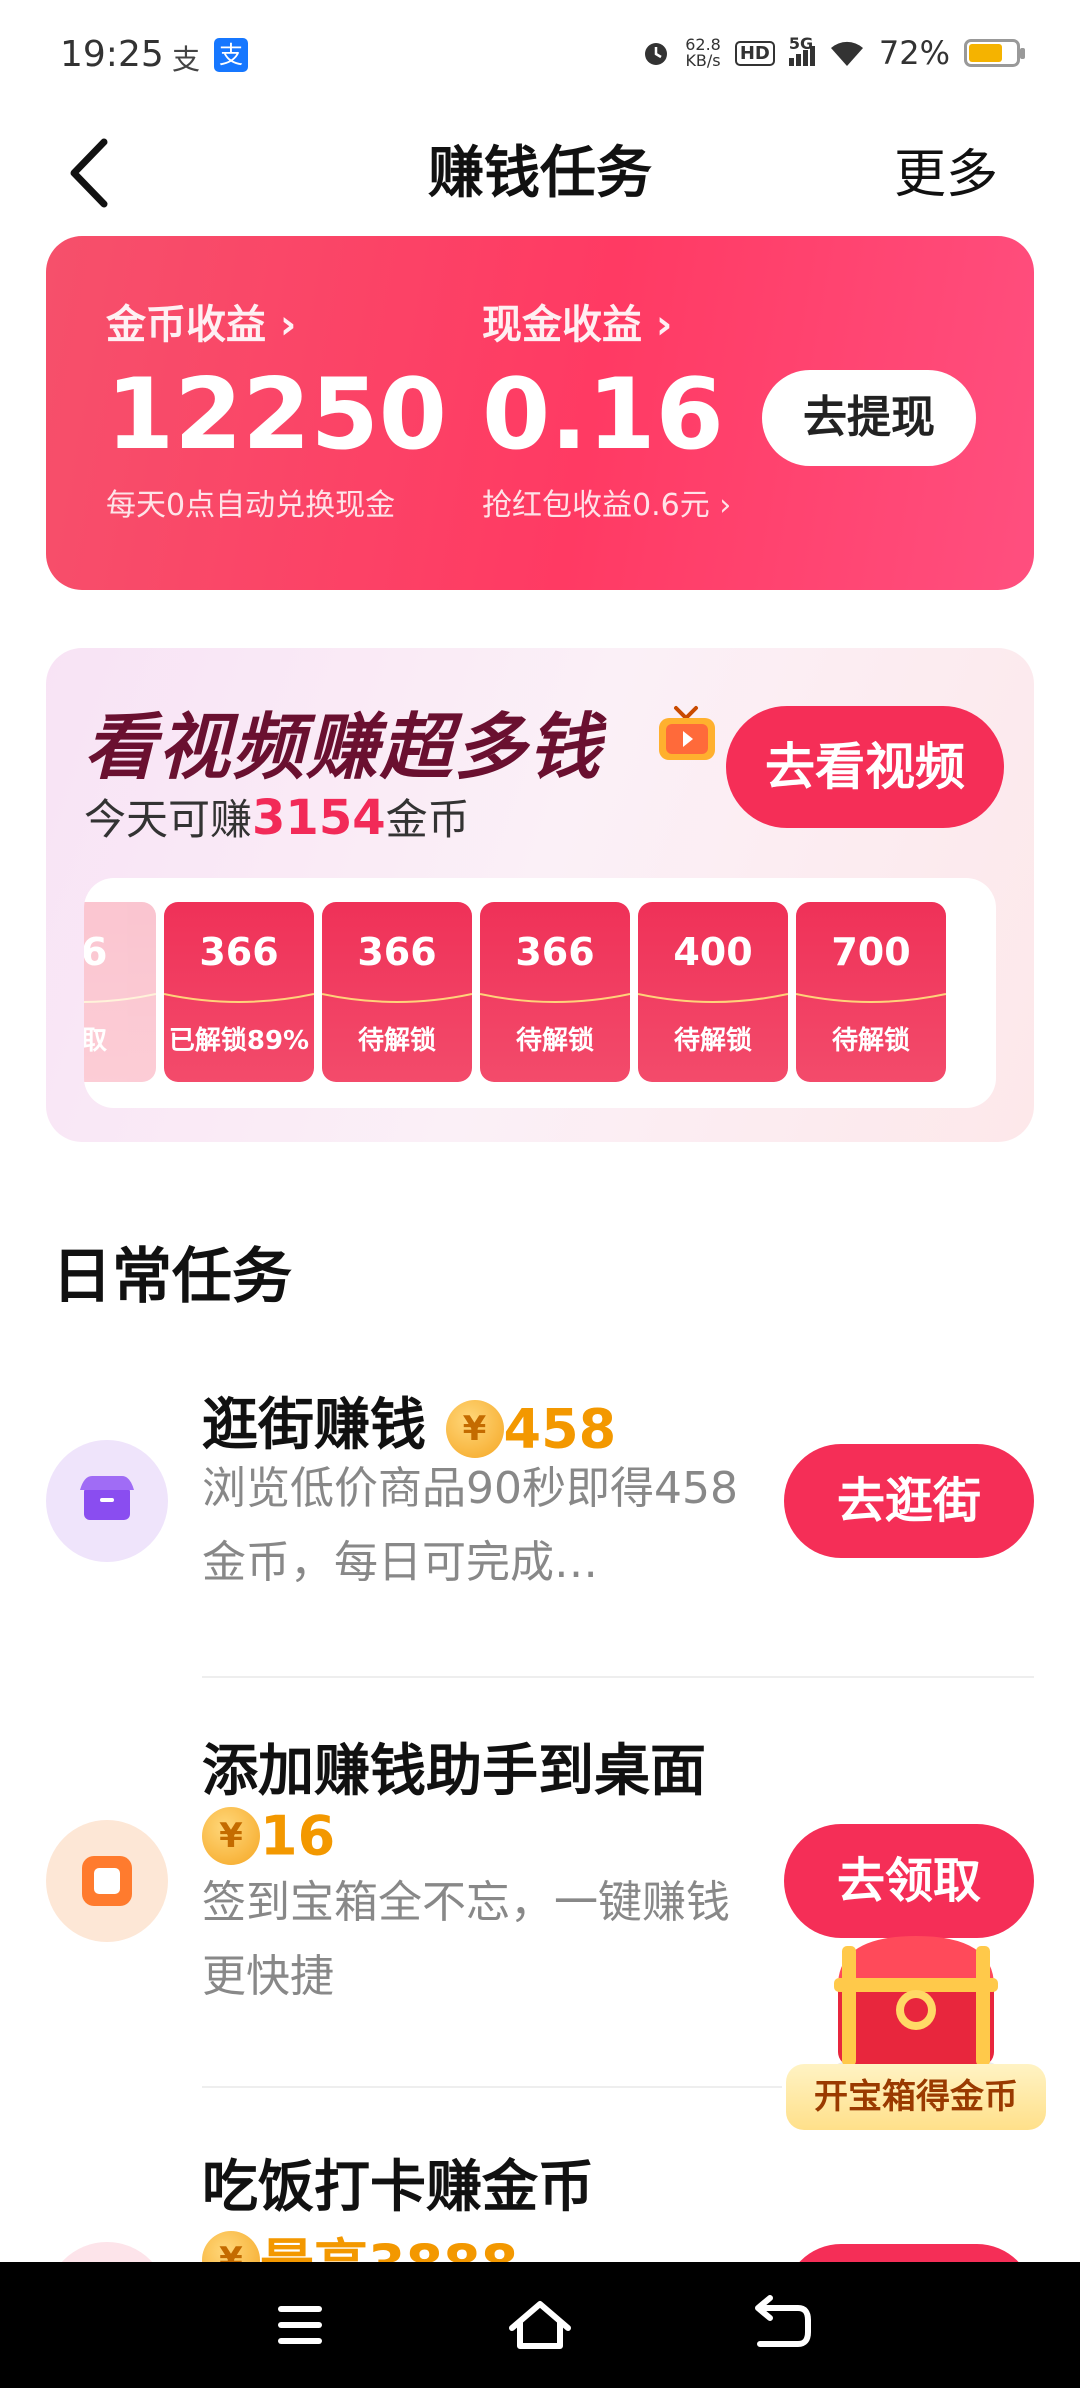 Image resolution: width=1080 pixels, height=2388 pixels. What do you see at coordinates (201, 325) in the screenshot?
I see `coin-earnings-label: 金币收益 ›` at bounding box center [201, 325].